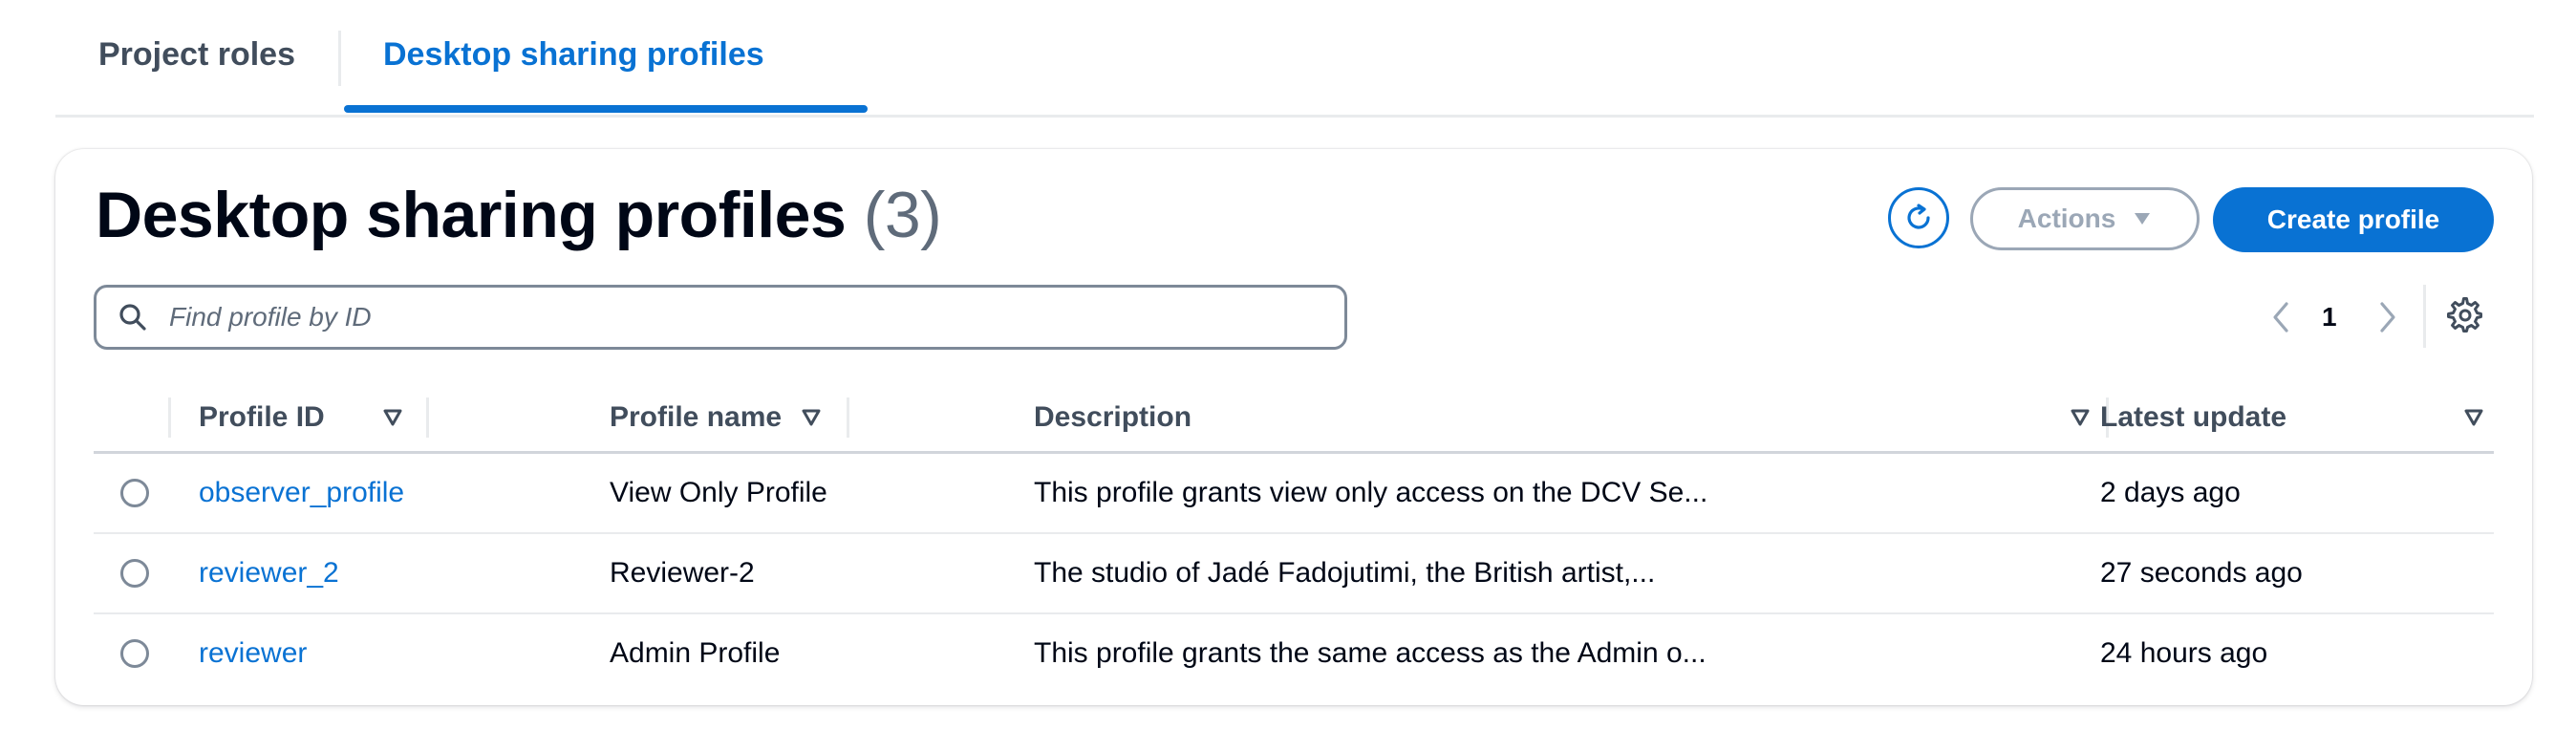 The width and height of the screenshot is (2576, 730). I want to click on column-header-profile-name: Profile name, so click(696, 417).